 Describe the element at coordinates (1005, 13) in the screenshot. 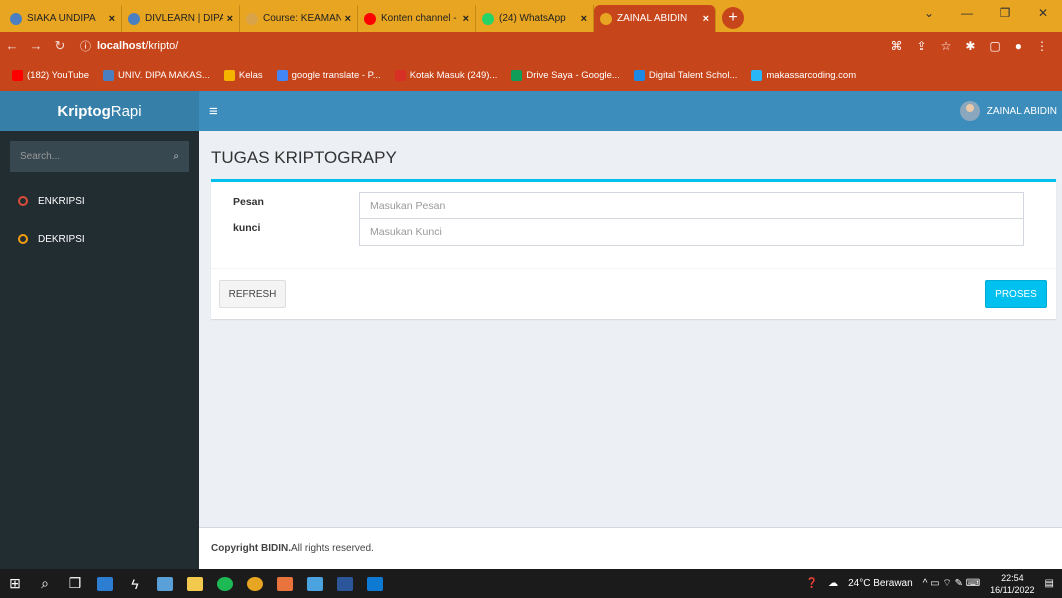

I see `restore-button: ❐` at that location.